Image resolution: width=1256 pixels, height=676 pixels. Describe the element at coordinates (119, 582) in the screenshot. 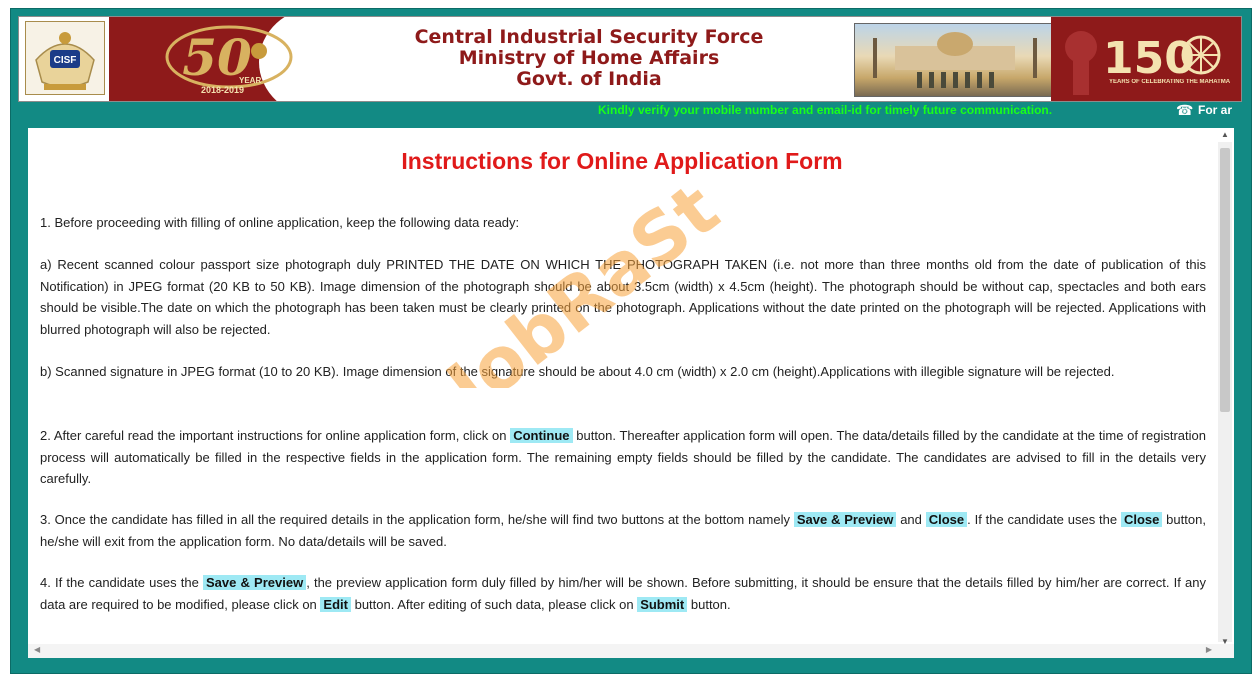

I see `instruction-4-text-a: 4. If the candidate uses the` at that location.